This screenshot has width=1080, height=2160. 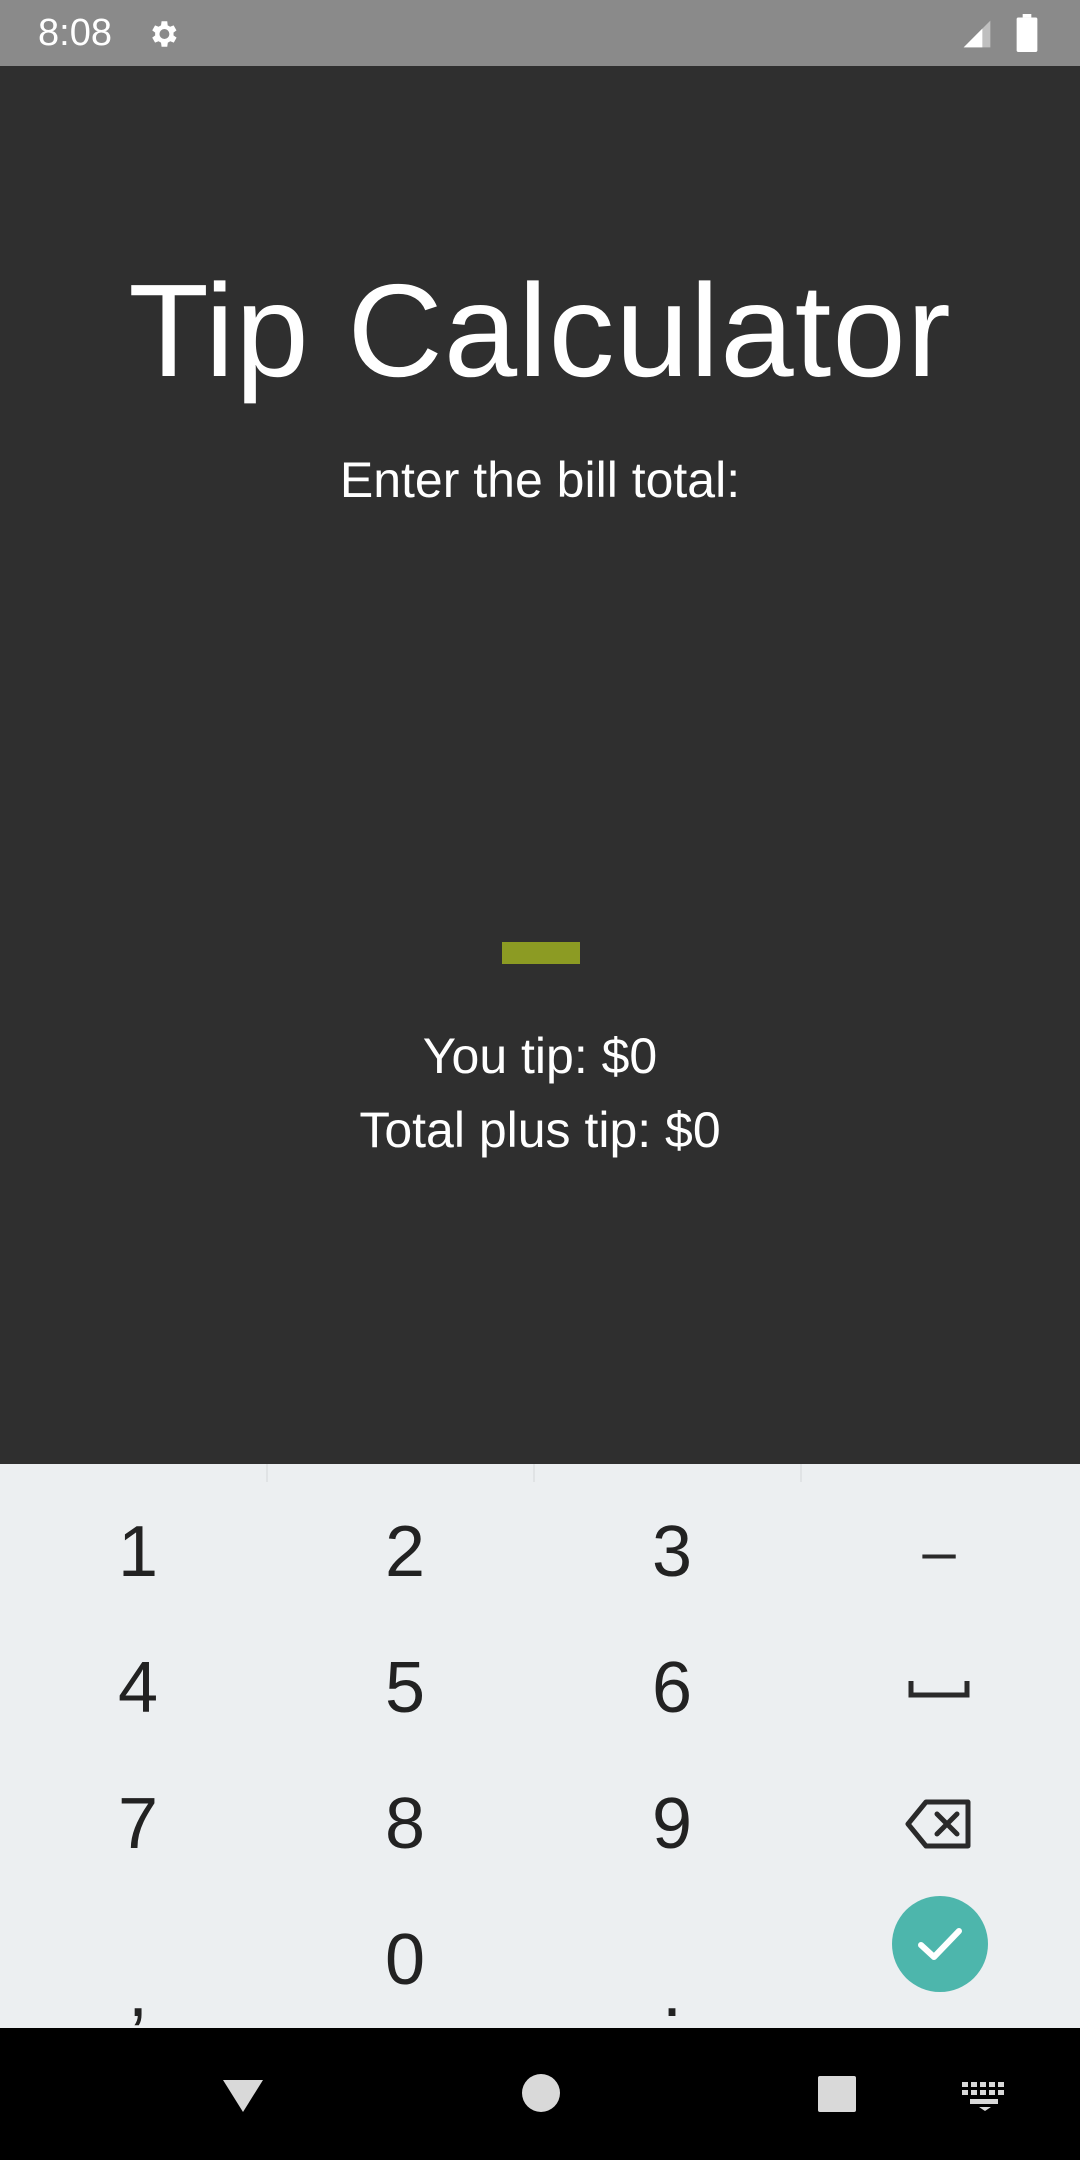 What do you see at coordinates (138, 1824) in the screenshot?
I see `key-7: 7` at bounding box center [138, 1824].